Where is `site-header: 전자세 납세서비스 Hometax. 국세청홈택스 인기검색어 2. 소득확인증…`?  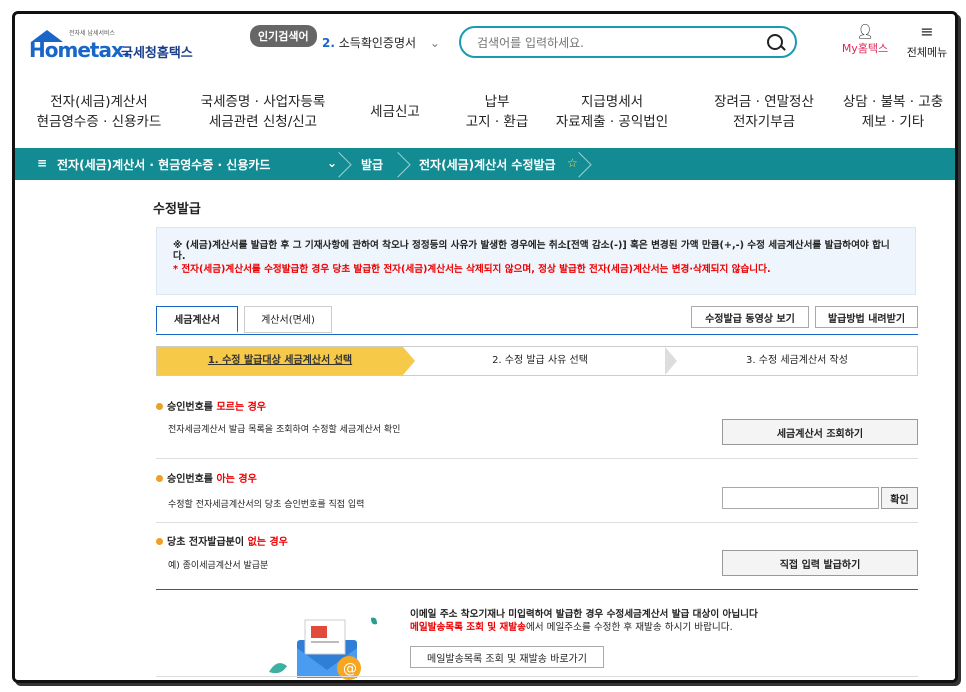 site-header: 전자세 납세서비스 Hometax. 국세청홈택스 인기검색어 2. 소득확인증… is located at coordinates (485, 48).